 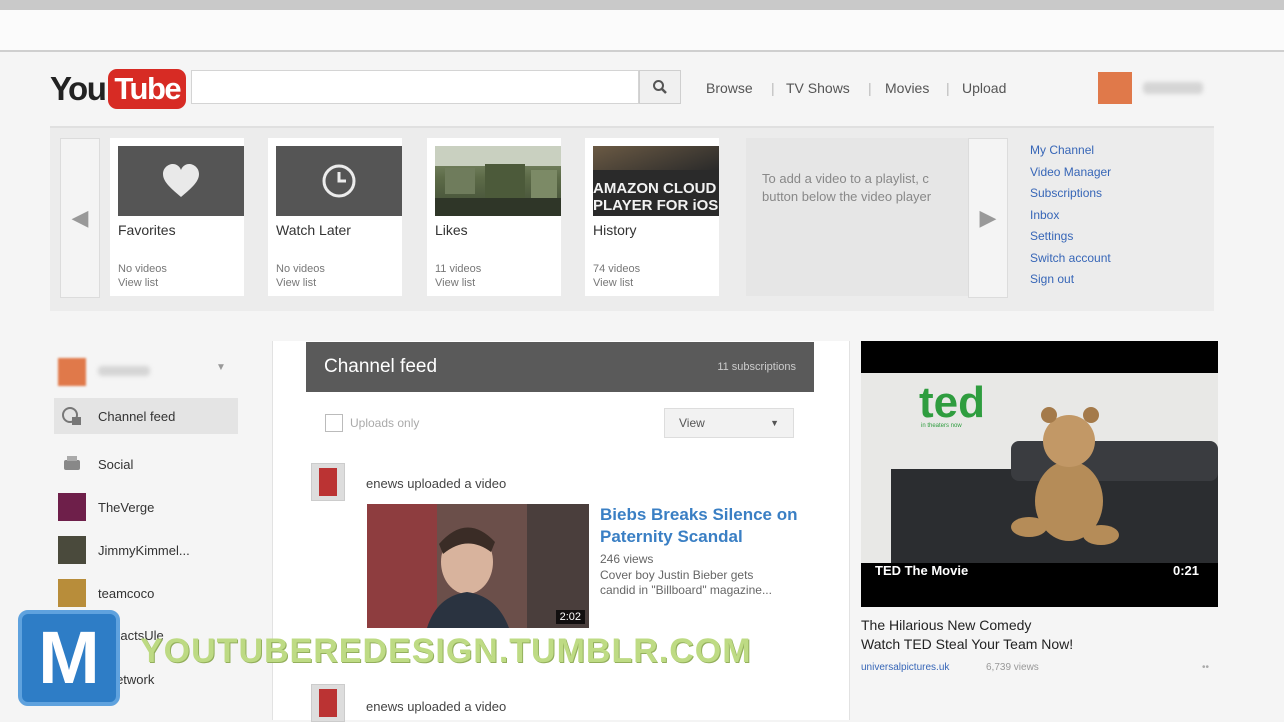 What do you see at coordinates (1070, 194) in the screenshot?
I see `menu-subscriptions: Subscriptions` at bounding box center [1070, 194].